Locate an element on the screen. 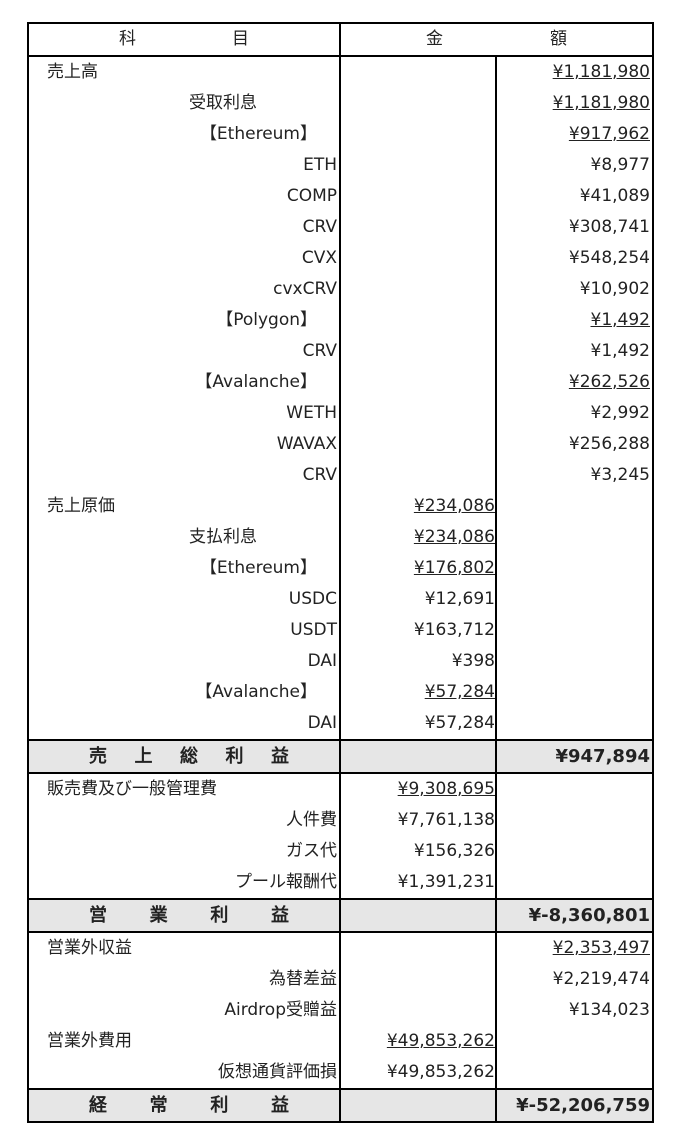  amount-value: ¥9,308,695 is located at coordinates (446, 789).